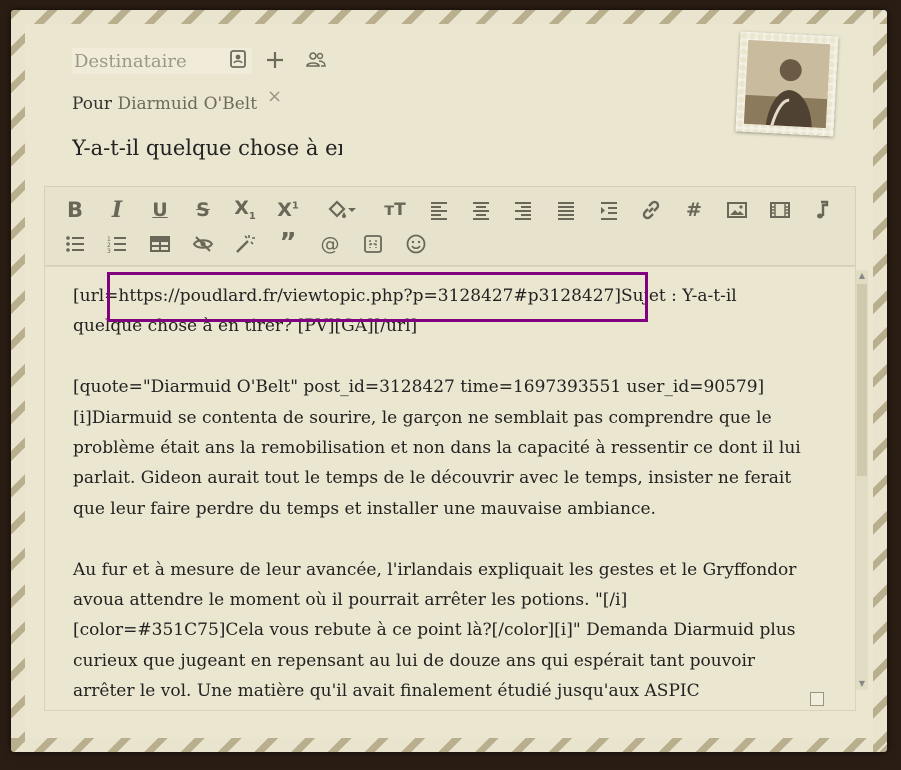 This screenshot has height=770, width=901. Describe the element at coordinates (75, 210) in the screenshot. I see `bold-icon: B` at that location.